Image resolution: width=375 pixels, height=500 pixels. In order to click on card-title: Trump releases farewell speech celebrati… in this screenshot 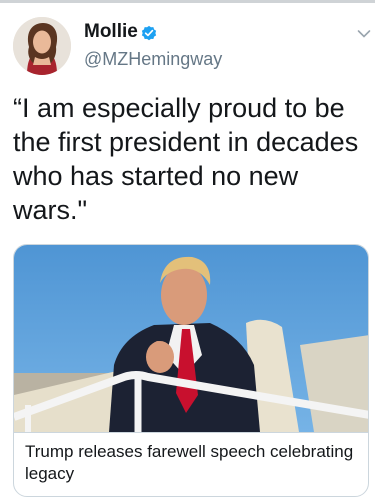, I will do `click(190, 463)`.